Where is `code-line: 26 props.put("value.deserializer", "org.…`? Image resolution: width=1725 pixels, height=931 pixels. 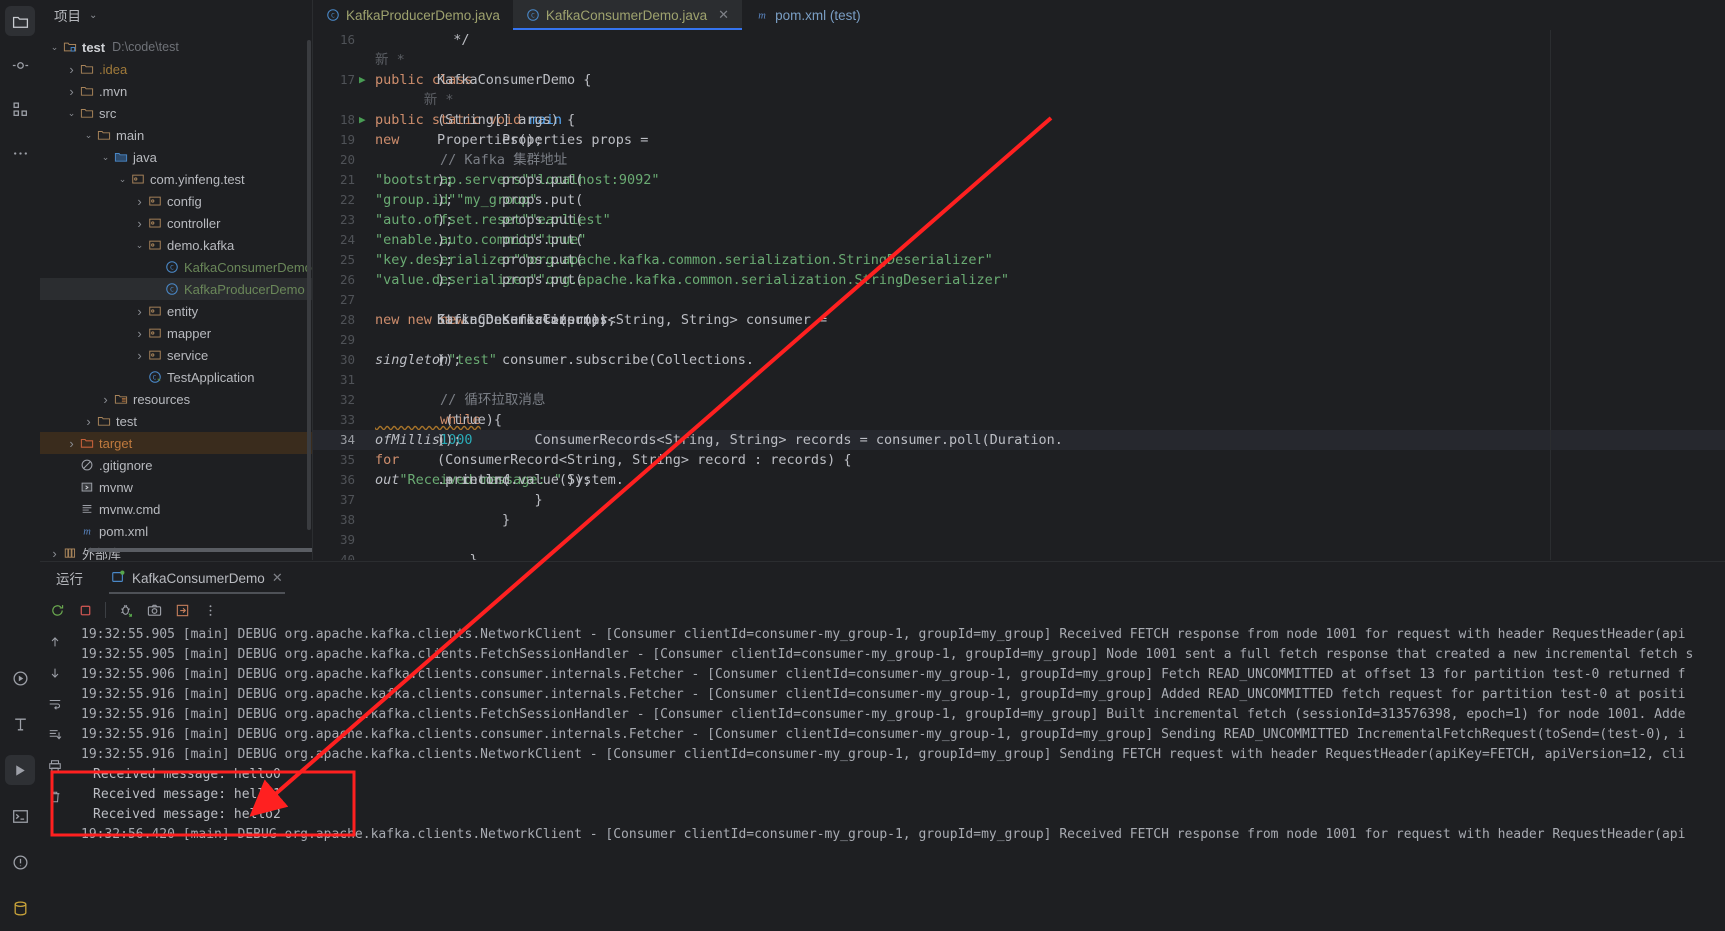 code-line: 26 props.put("value.deserializer", "org.… is located at coordinates (1019, 280).